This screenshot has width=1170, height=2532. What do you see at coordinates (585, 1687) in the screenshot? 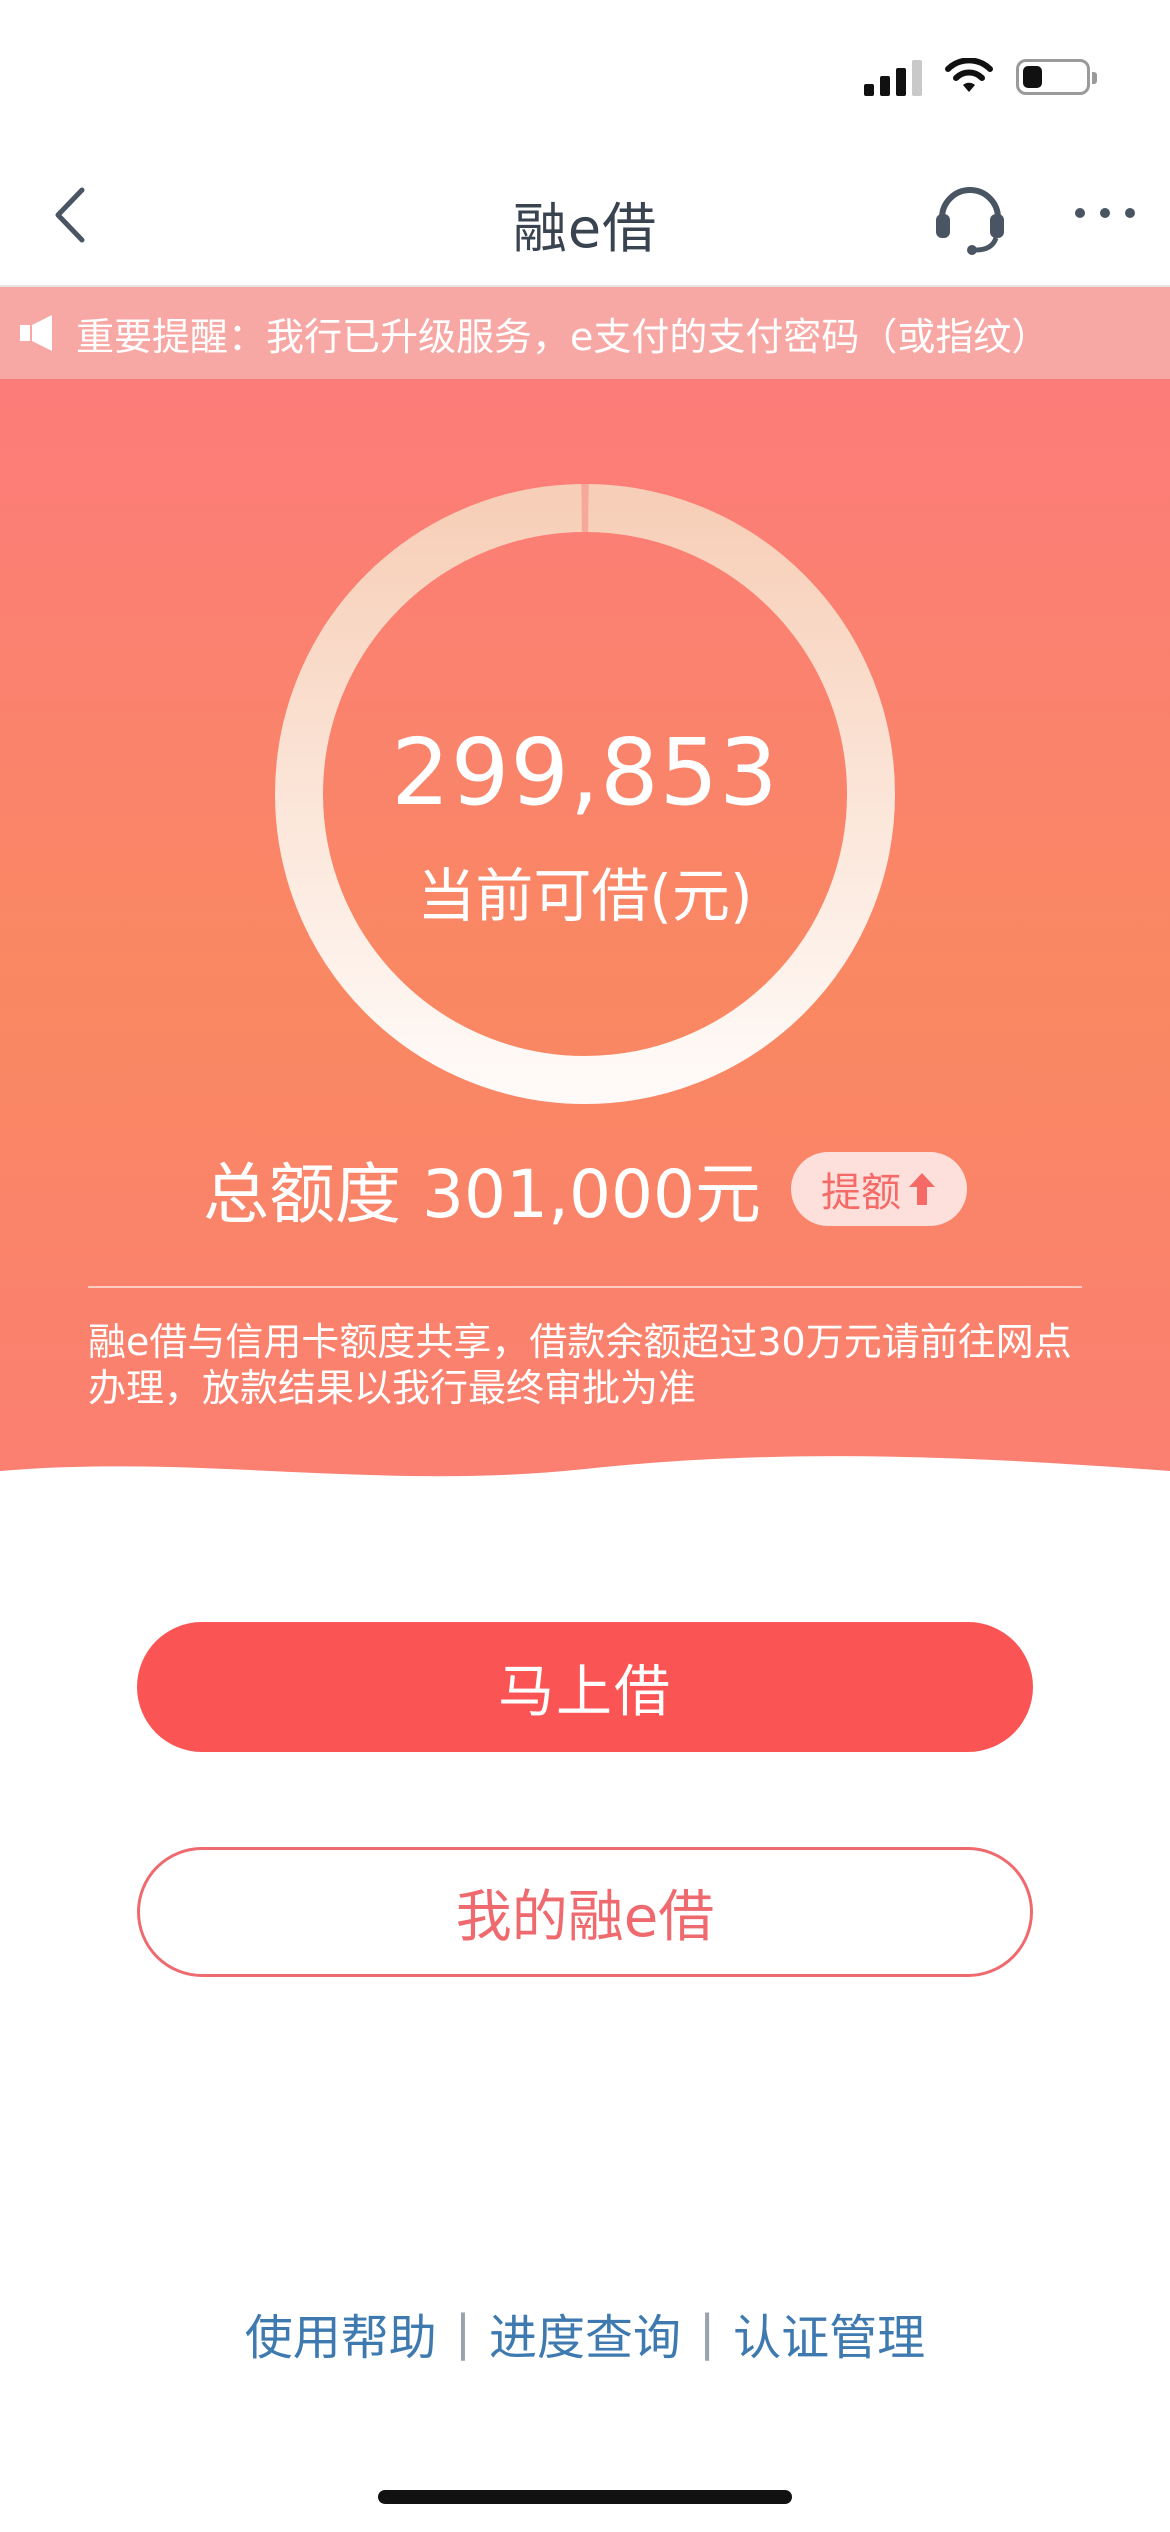
I see `borrow-now-button: 马上借` at bounding box center [585, 1687].